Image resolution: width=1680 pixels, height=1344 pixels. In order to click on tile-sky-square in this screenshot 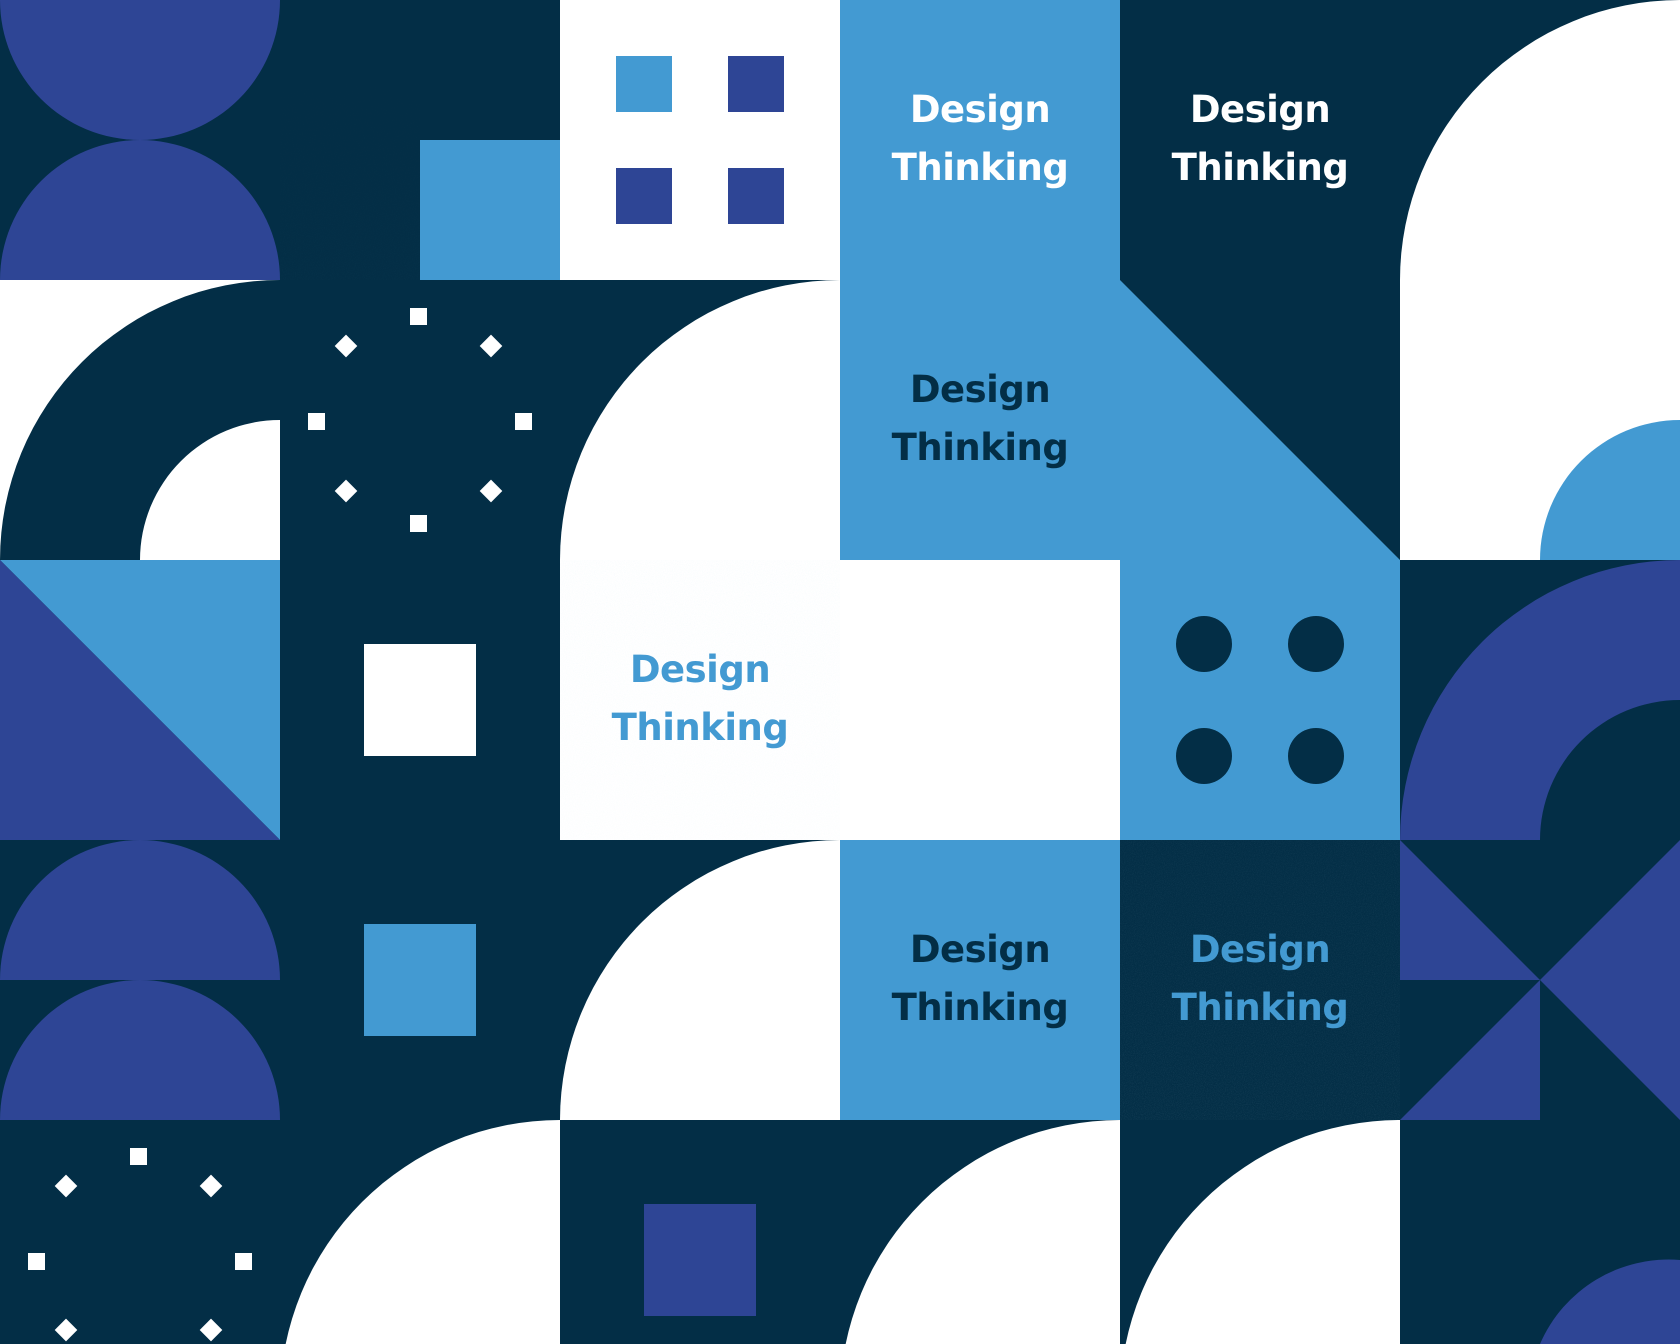, I will do `click(490, 210)`.